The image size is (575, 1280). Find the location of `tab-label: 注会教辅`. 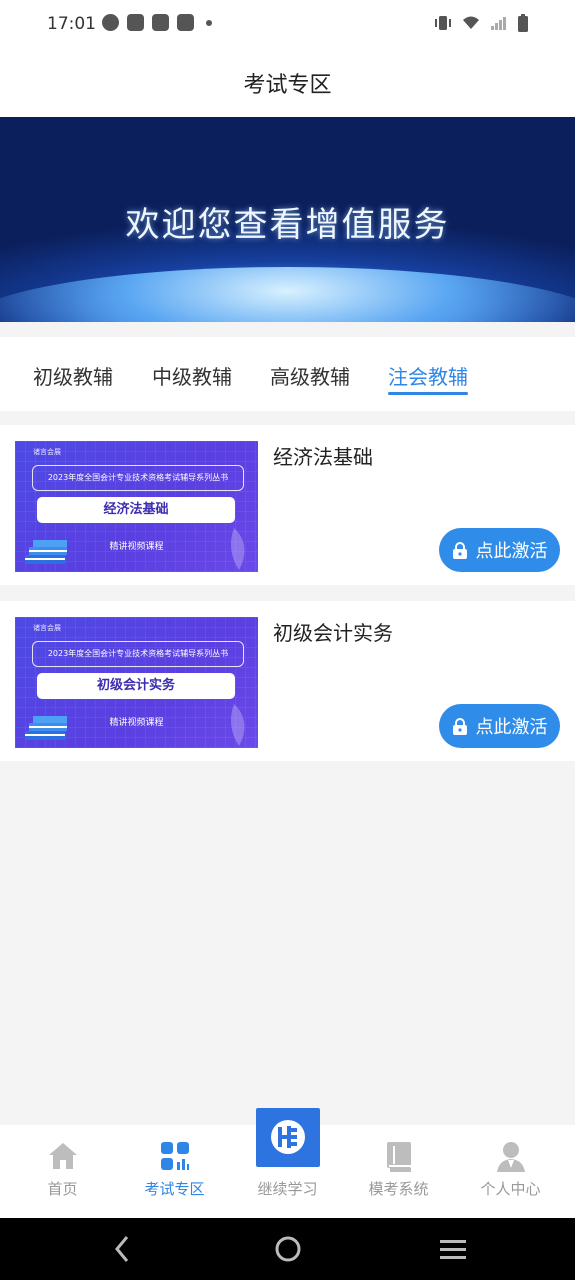

tab-label: 注会教辅 is located at coordinates (428, 377).